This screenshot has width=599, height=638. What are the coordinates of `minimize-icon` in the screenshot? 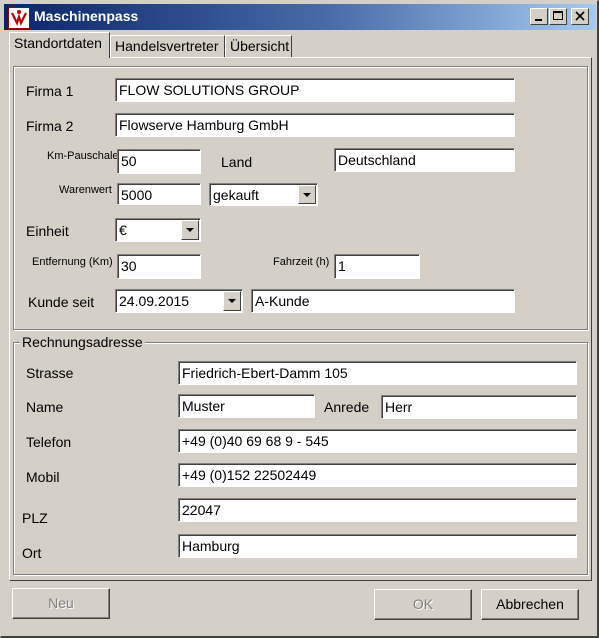 It's located at (538, 20).